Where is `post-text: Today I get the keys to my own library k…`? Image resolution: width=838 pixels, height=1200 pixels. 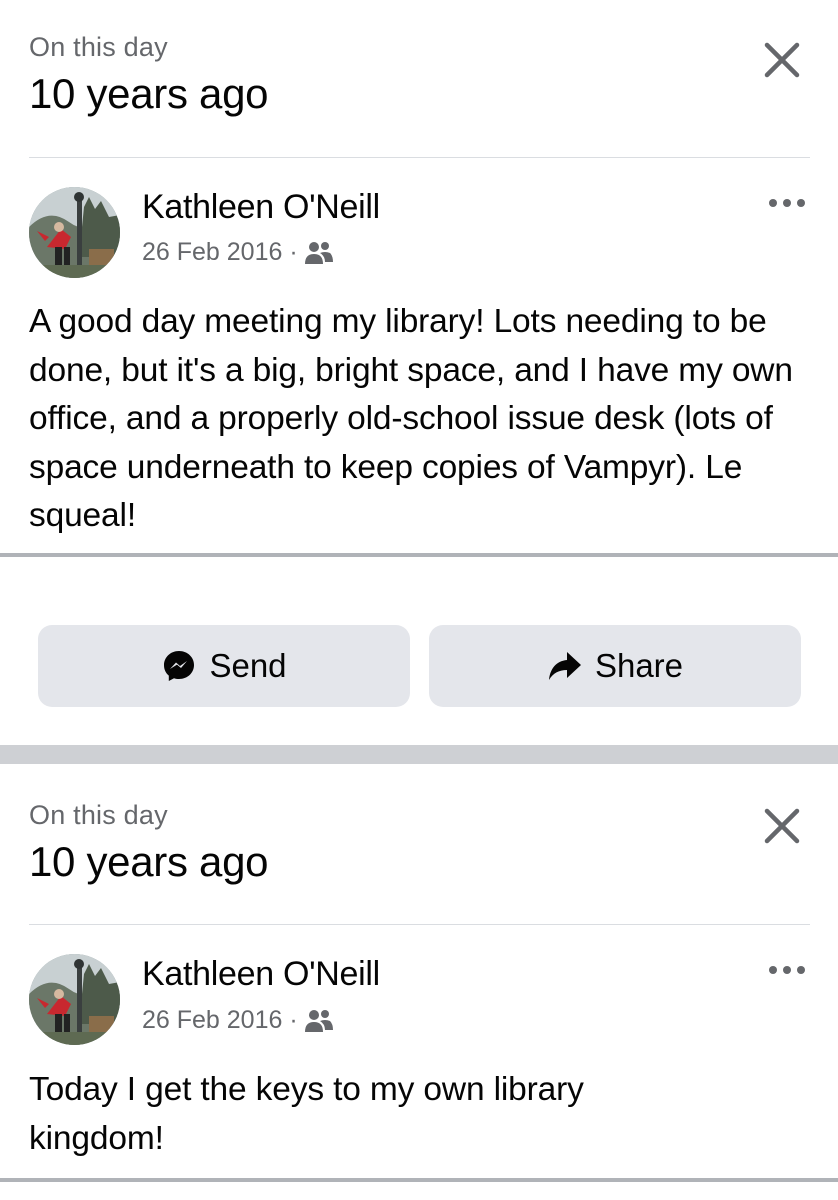 post-text: Today I get the keys to my own library k… is located at coordinates (306, 1114).